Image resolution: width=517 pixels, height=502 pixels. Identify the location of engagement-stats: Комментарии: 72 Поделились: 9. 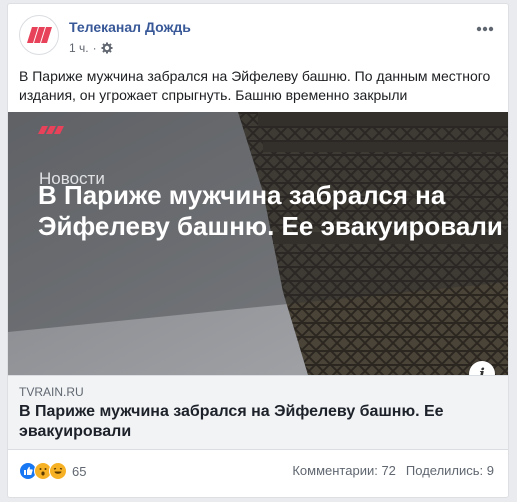
(393, 470).